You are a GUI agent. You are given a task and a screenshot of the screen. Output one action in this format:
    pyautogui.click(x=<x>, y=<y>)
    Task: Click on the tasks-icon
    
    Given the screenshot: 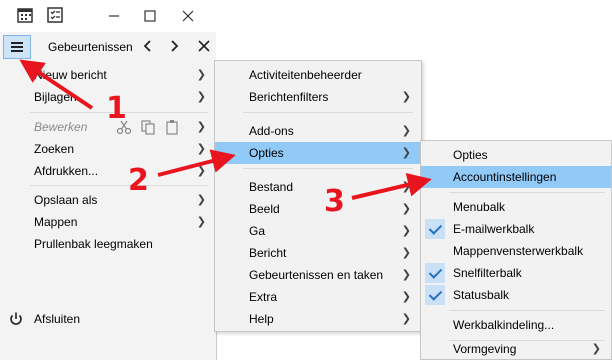 What is the action you would take?
    pyautogui.click(x=55, y=15)
    